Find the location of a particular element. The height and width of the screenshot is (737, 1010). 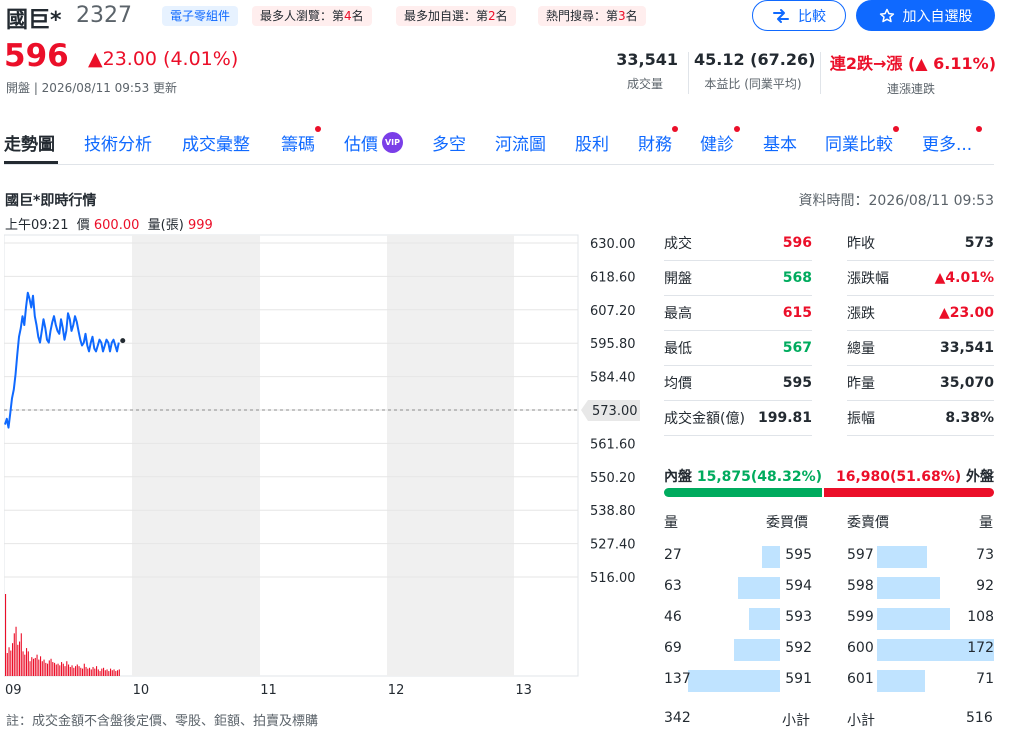

compare-button: 比較 is located at coordinates (799, 15).